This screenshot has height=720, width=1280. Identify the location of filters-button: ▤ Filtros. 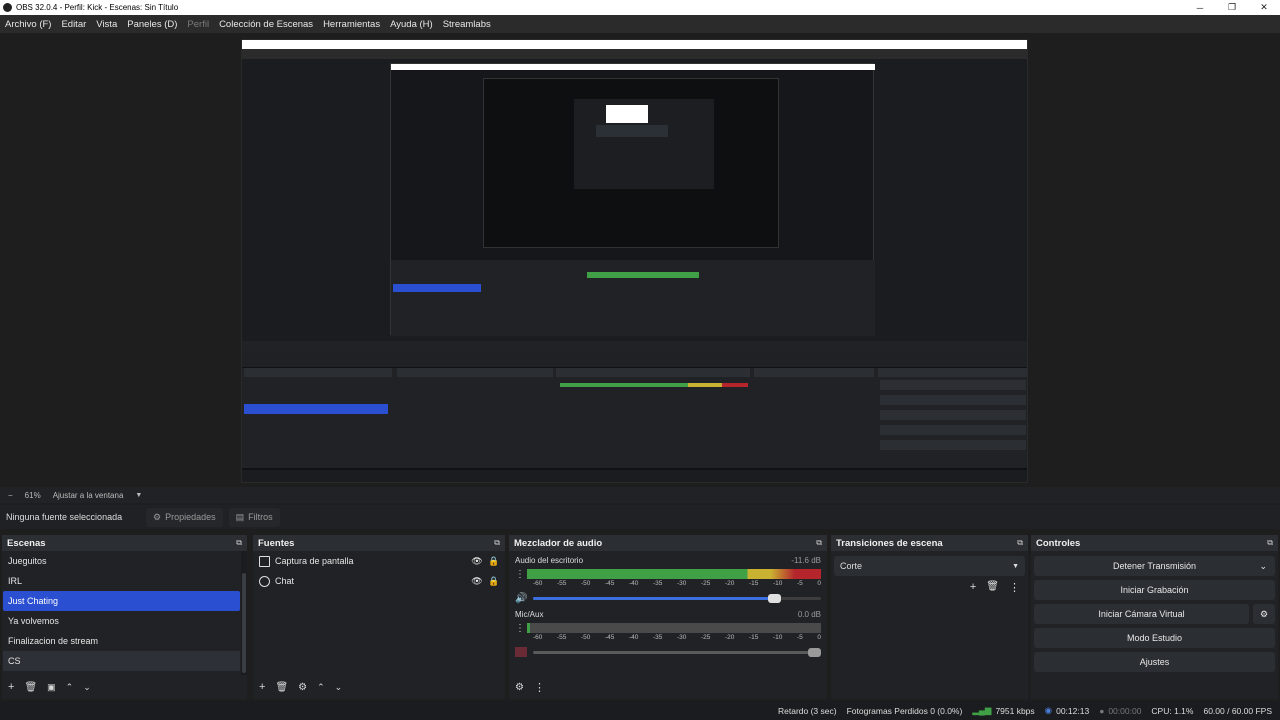
(254, 517).